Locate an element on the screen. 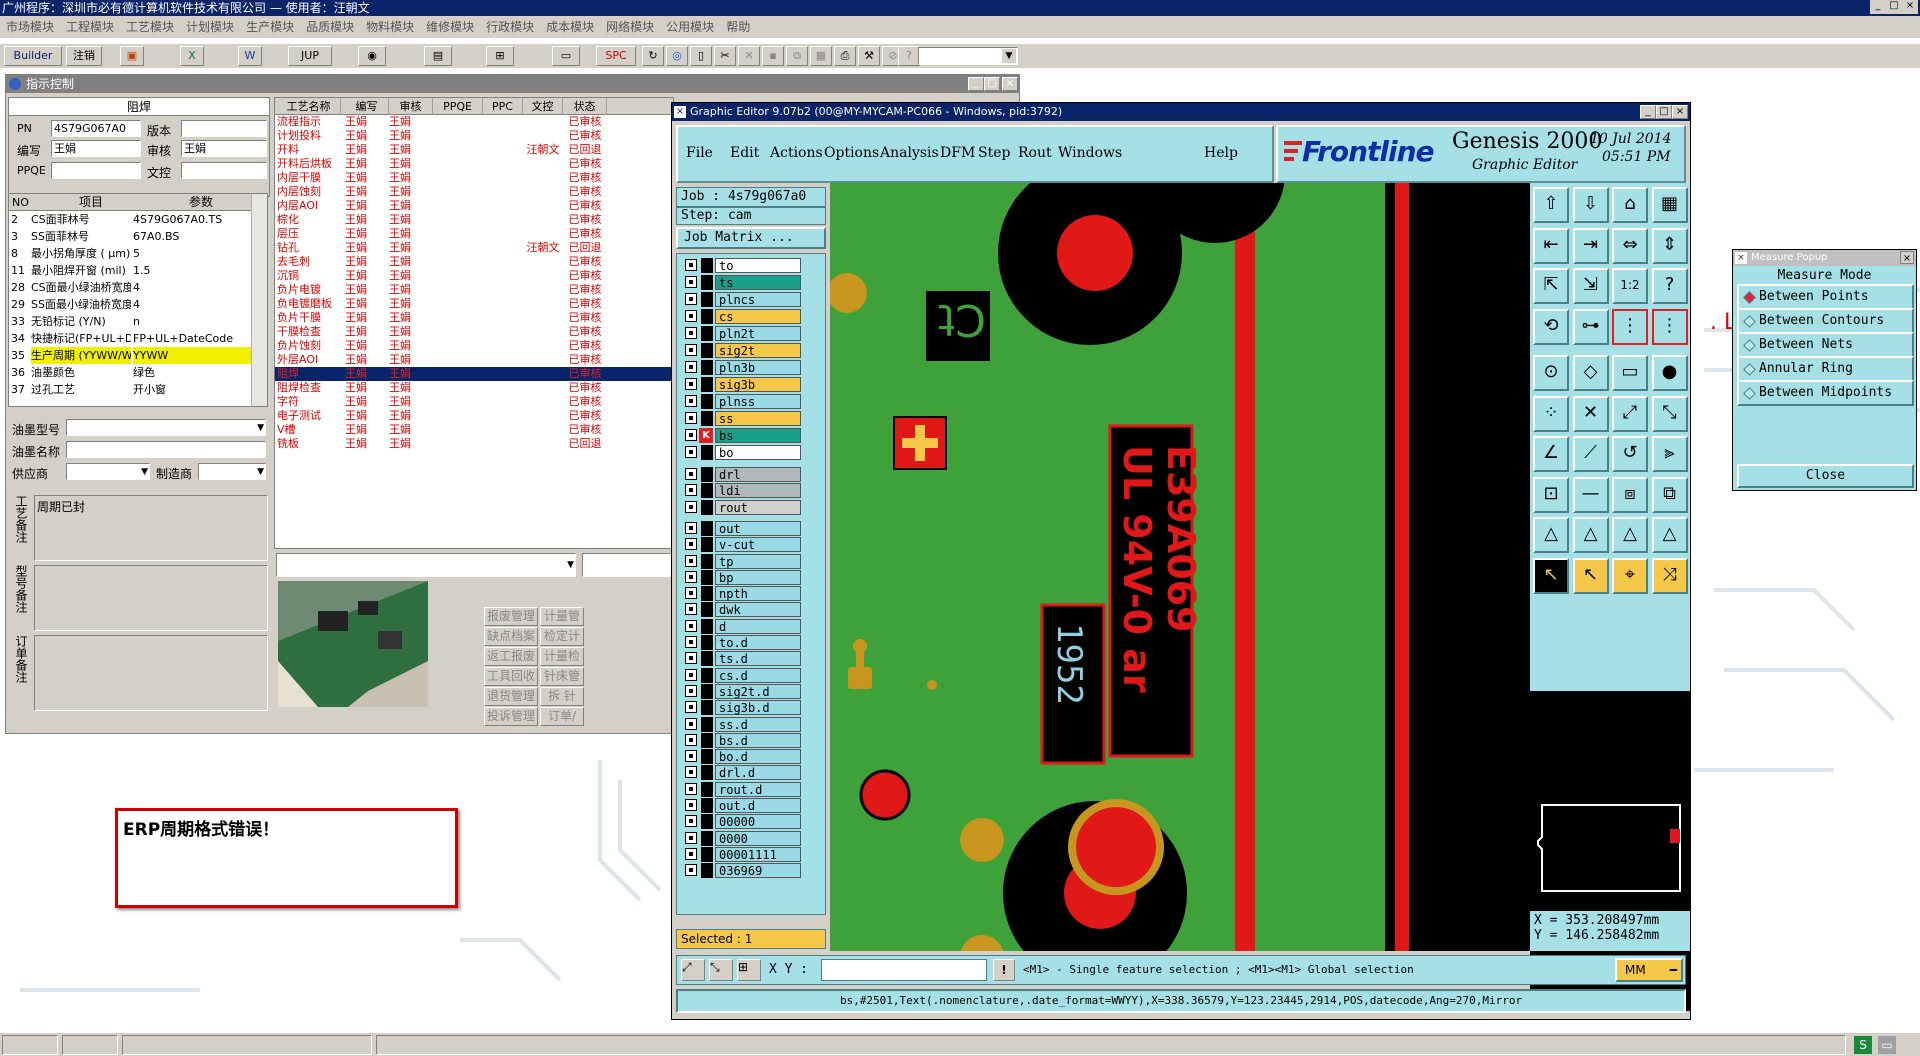  process-row: V槽 王娟 王娟 已审核 is located at coordinates (474, 430).